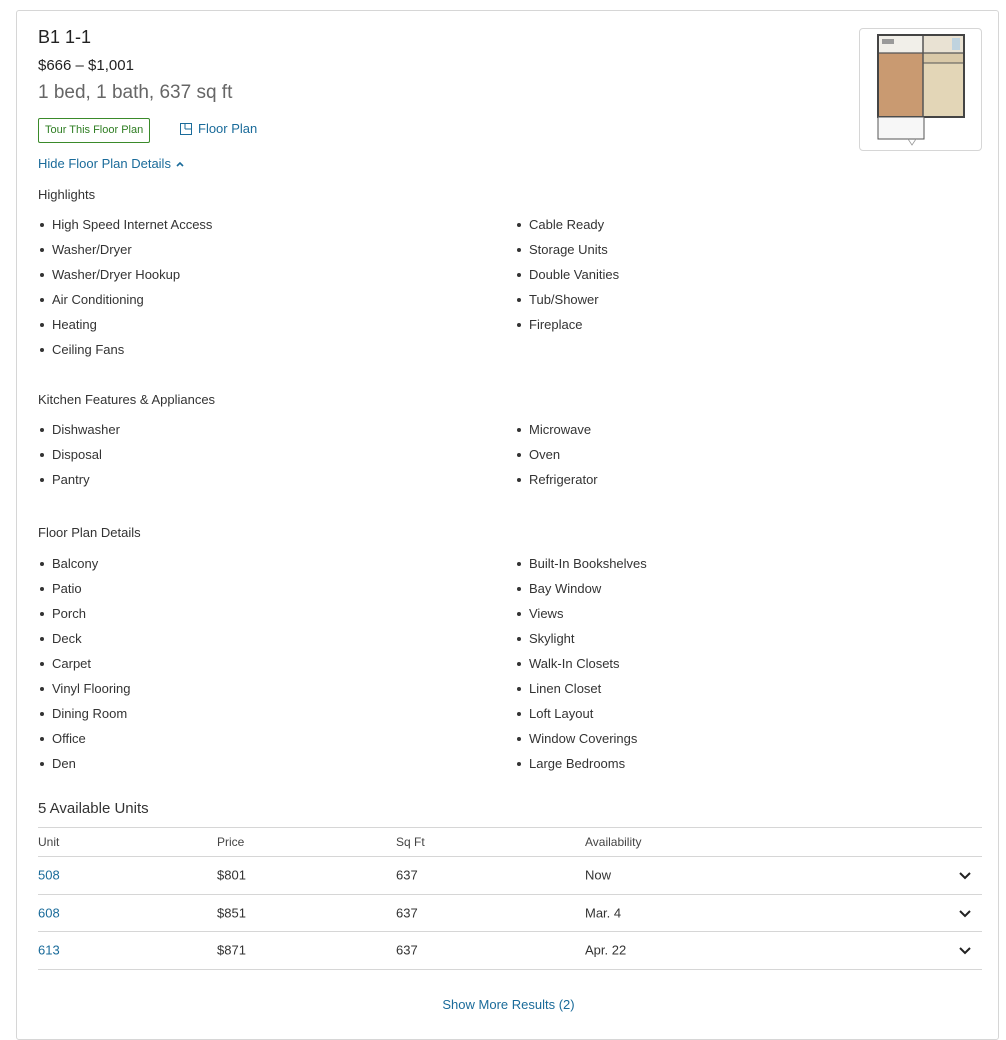 The height and width of the screenshot is (1040, 1006). What do you see at coordinates (79, 484) in the screenshot?
I see `list-item: Pantry` at bounding box center [79, 484].